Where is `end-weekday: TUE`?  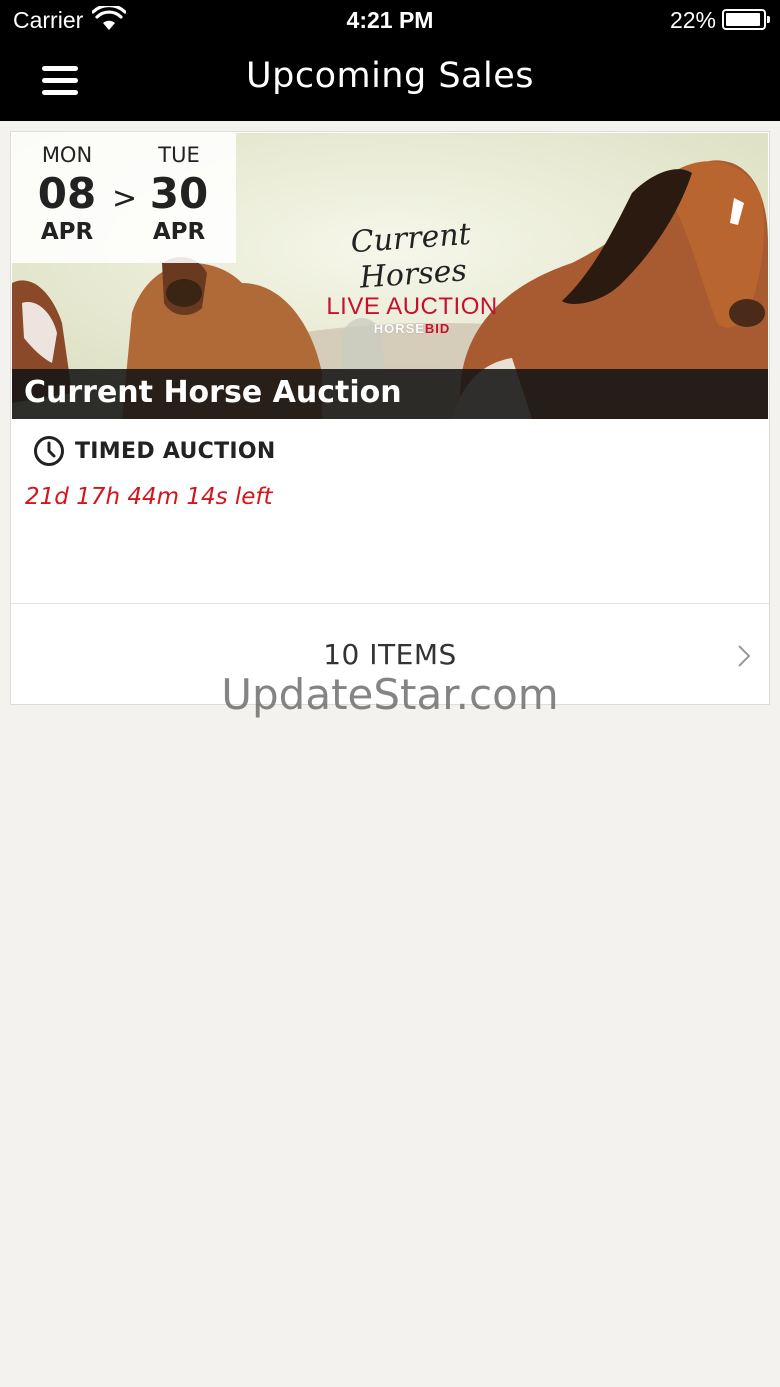
end-weekday: TUE is located at coordinates (179, 155).